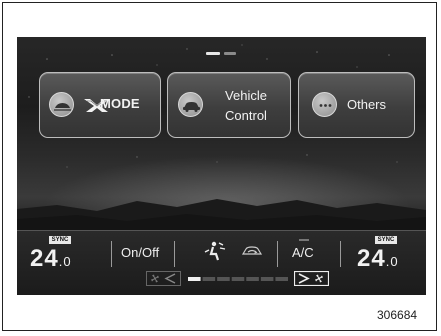  What do you see at coordinates (120, 103) in the screenshot?
I see `x-mode-label: MODE` at bounding box center [120, 103].